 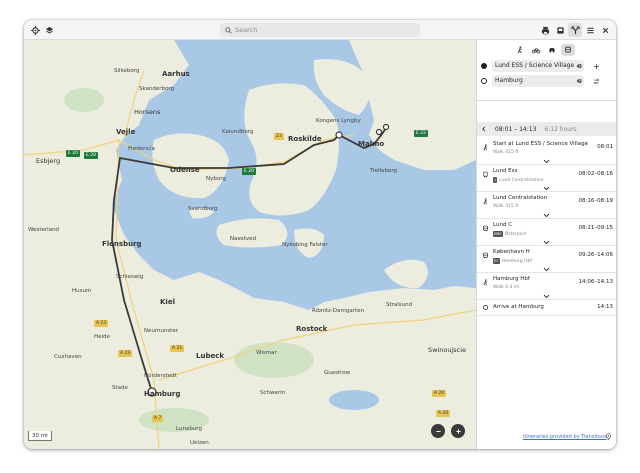 I want to click on itinerary-leg: Arrive at Hamburg 14:13, so click(x=546, y=308).